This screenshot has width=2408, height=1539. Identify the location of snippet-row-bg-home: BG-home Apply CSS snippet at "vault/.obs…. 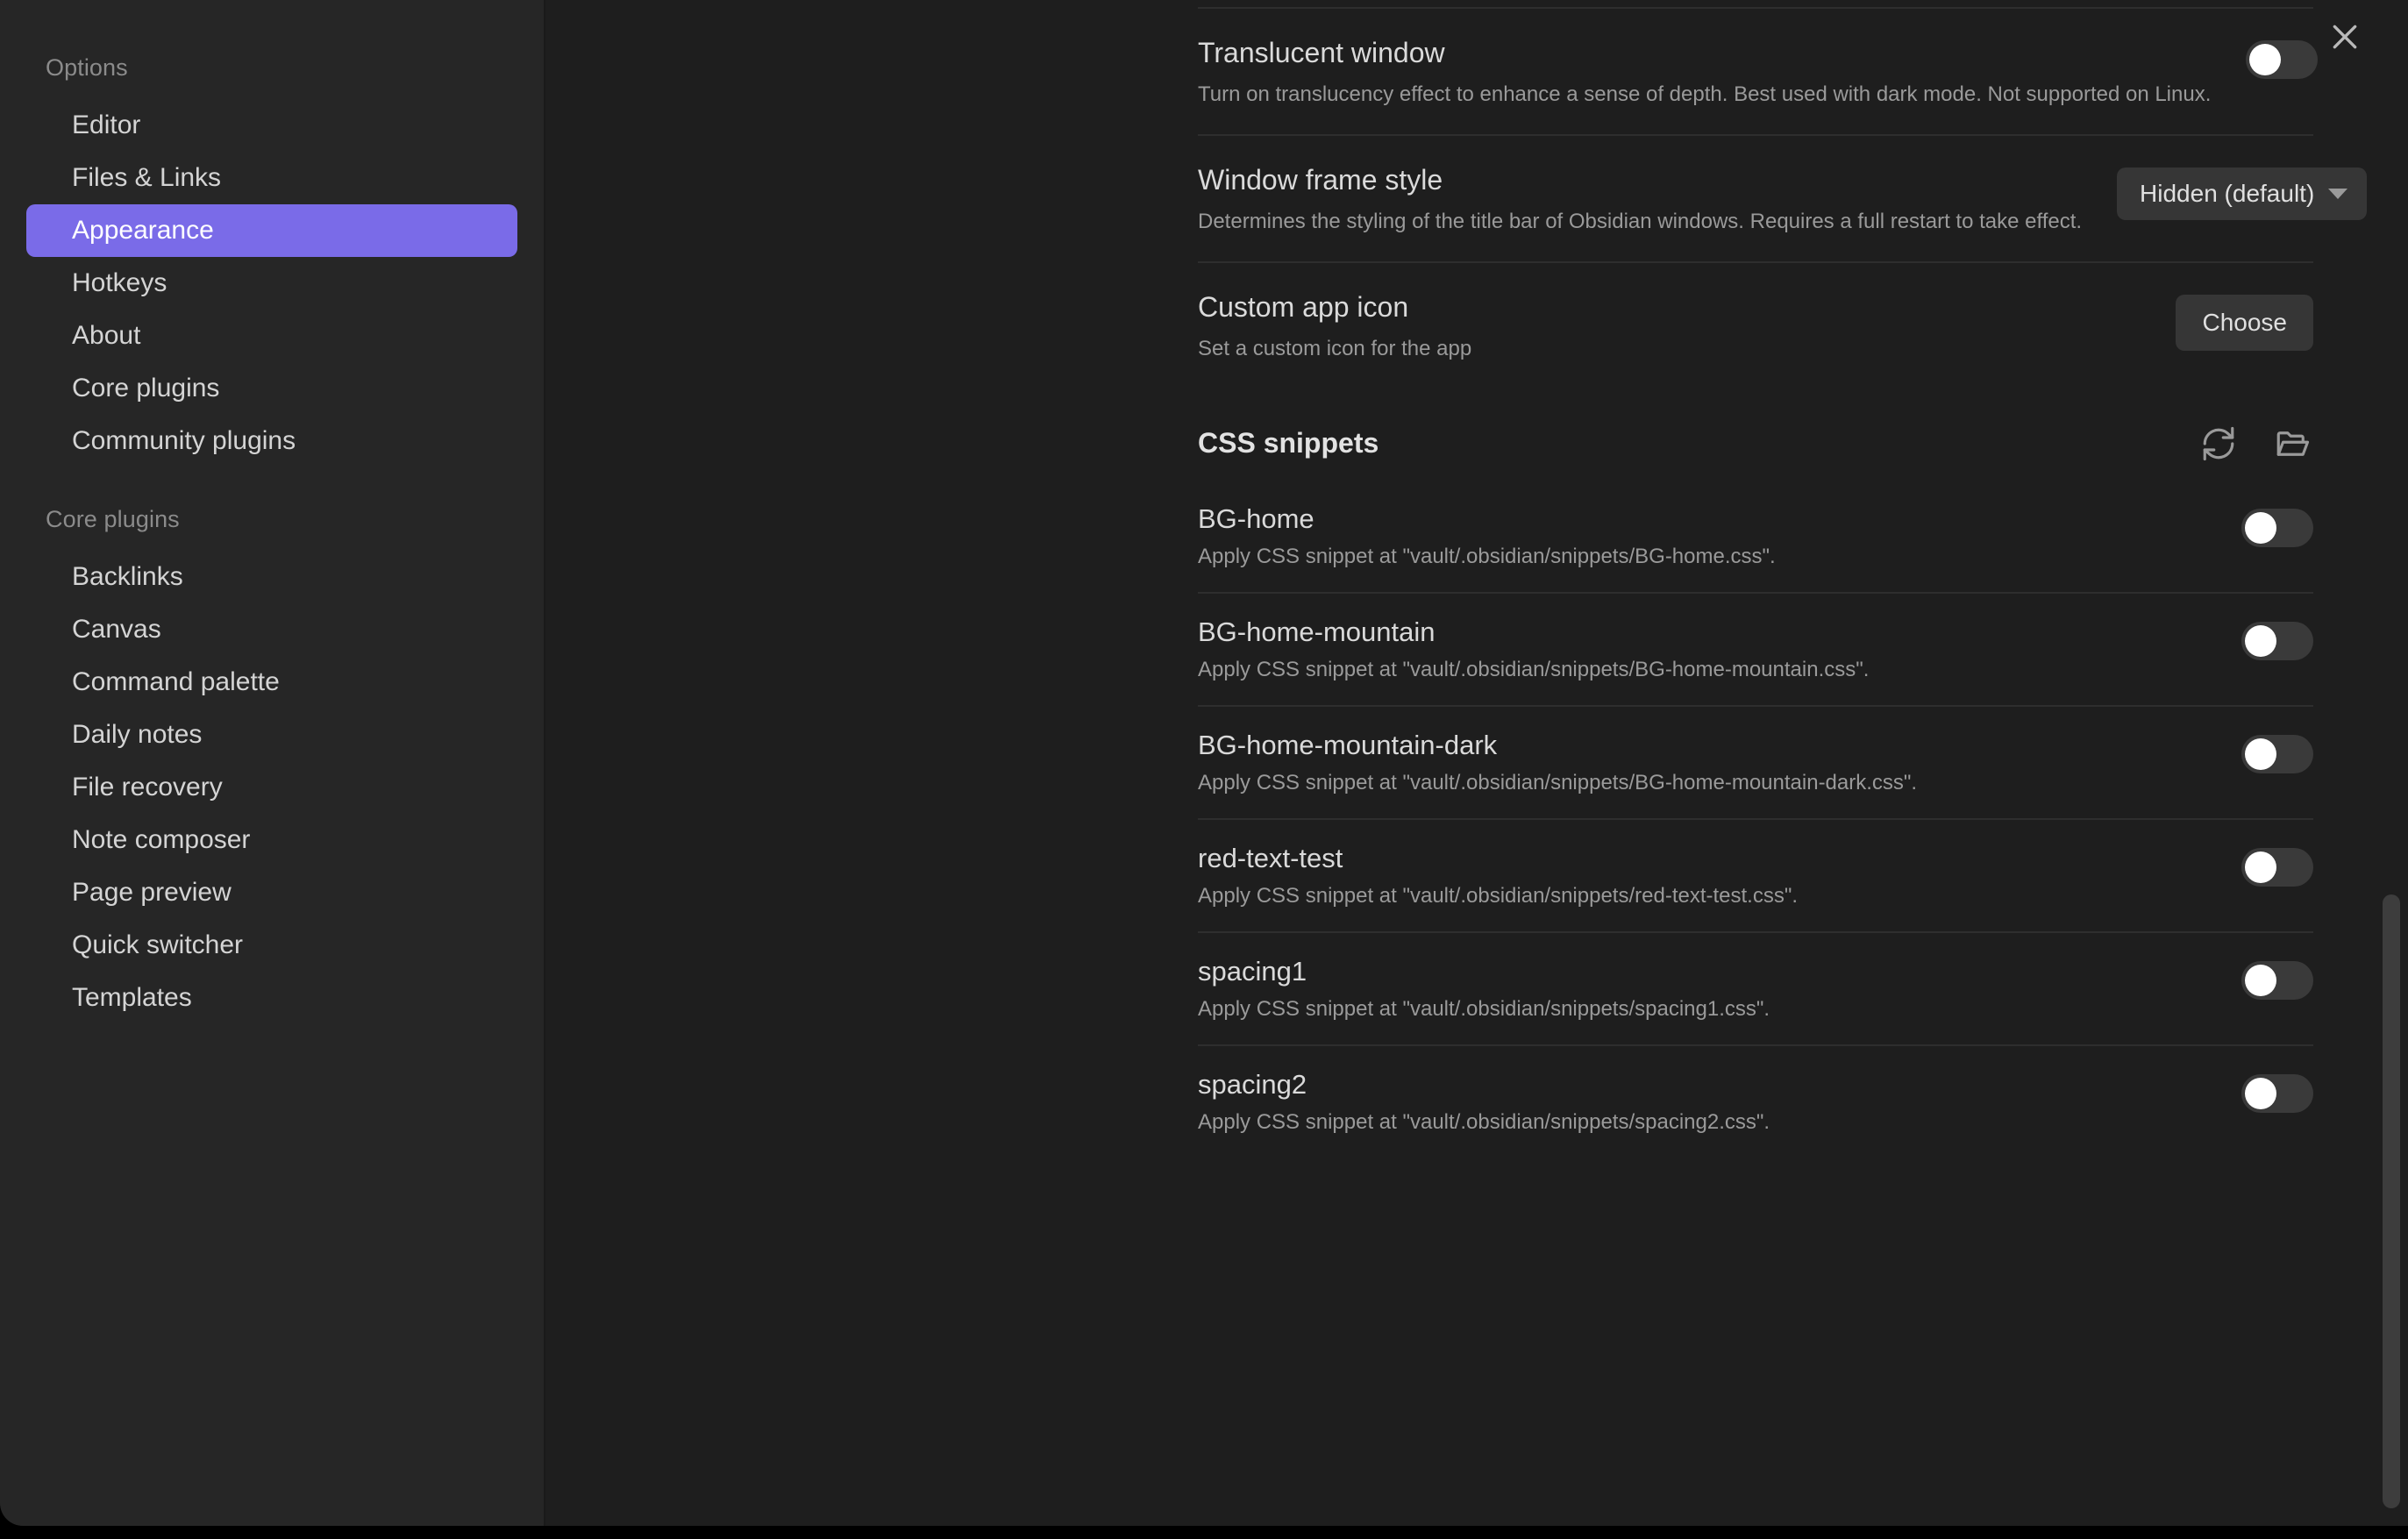
(1755, 536).